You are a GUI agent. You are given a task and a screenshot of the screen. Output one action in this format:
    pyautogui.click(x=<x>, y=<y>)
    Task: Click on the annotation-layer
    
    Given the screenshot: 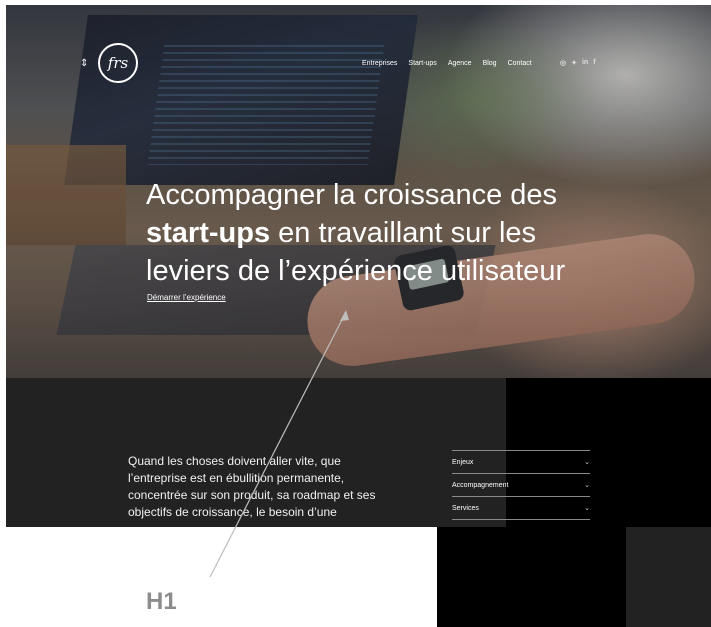 What is the action you would take?
    pyautogui.click(x=279, y=444)
    